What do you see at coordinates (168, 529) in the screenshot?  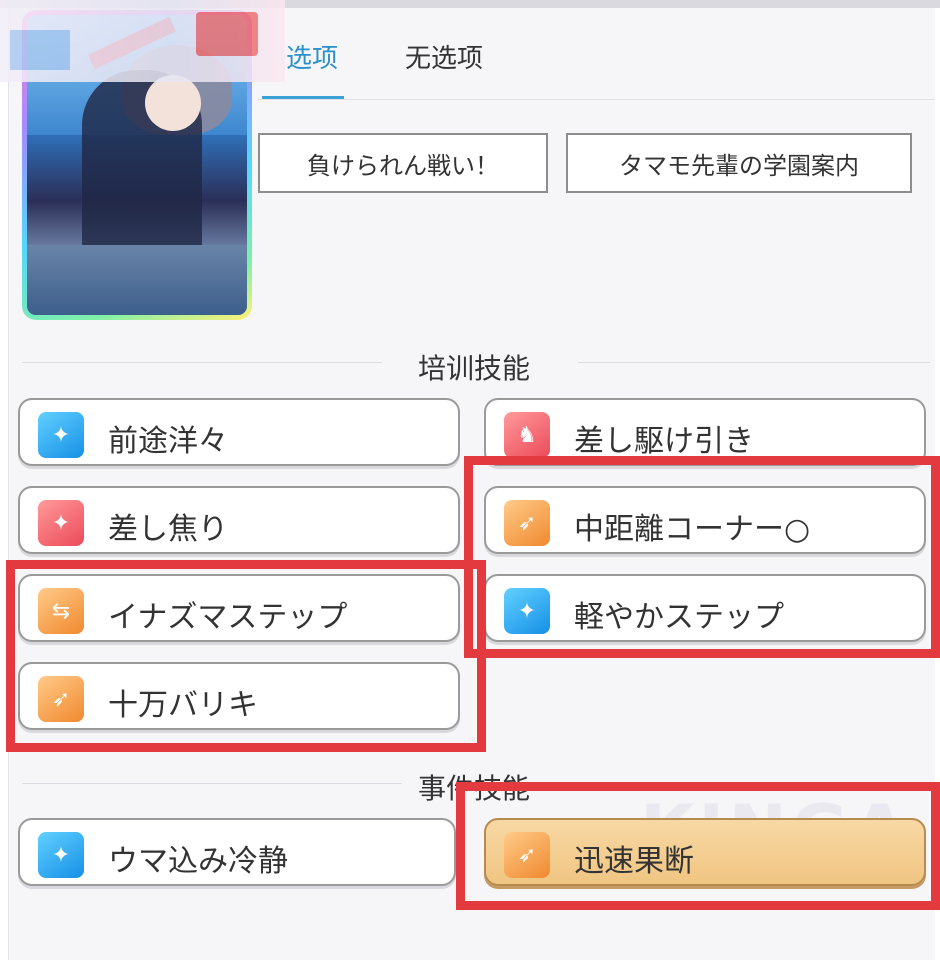 I see `skill-label: 差し焦り` at bounding box center [168, 529].